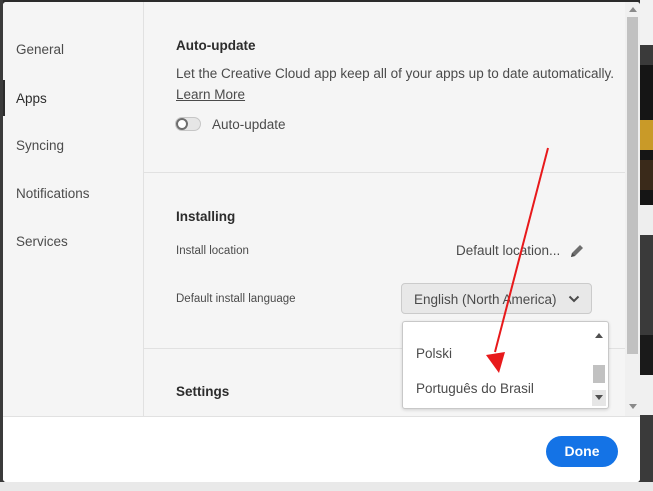  I want to click on install-location-label: Install location, so click(212, 251).